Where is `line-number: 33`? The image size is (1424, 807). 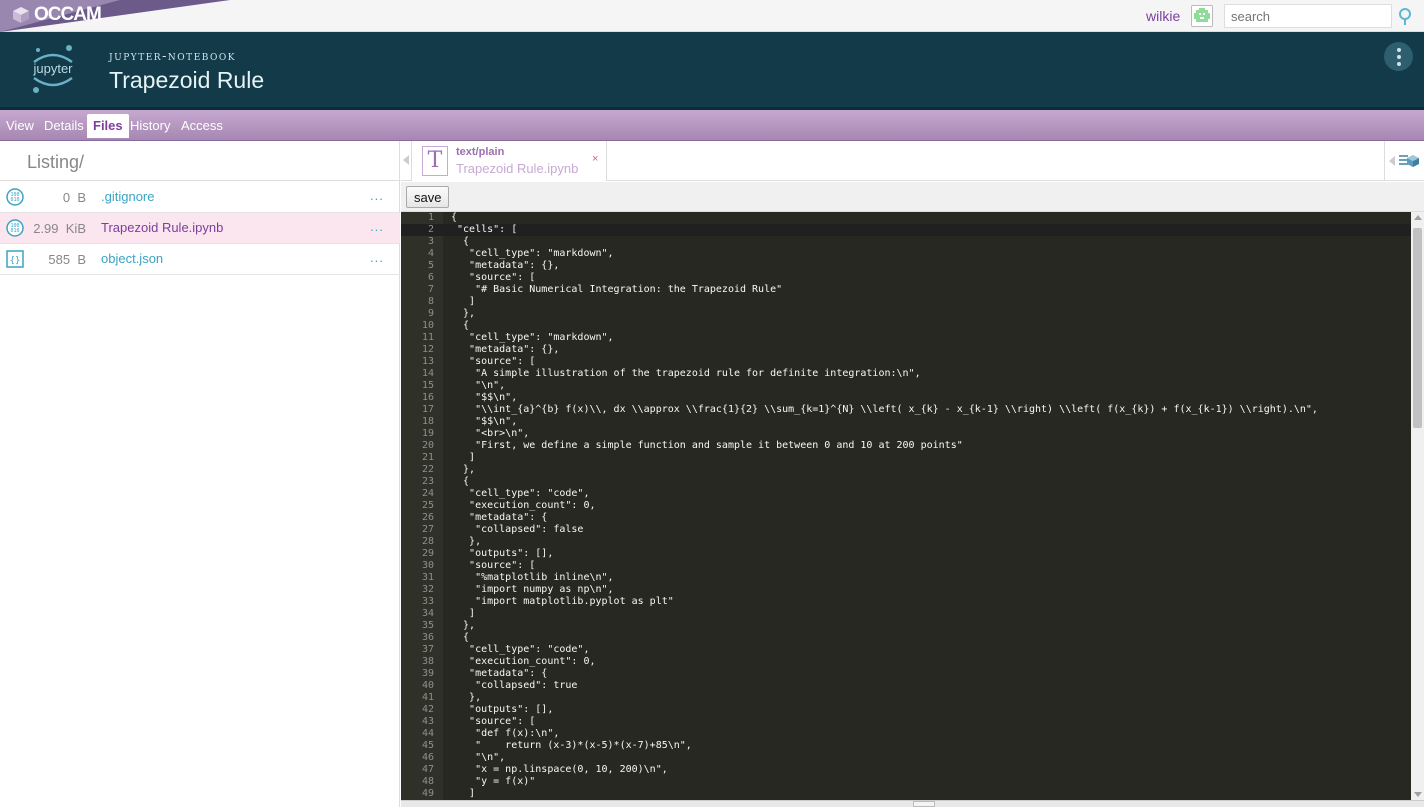
line-number: 33 is located at coordinates (427, 601).